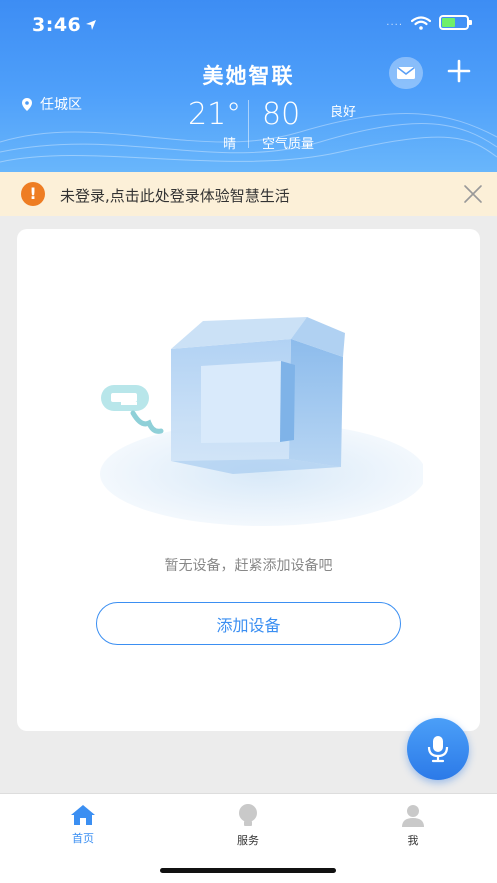 This screenshot has width=497, height=883. What do you see at coordinates (343, 112) in the screenshot?
I see `aqi-level: 良好` at bounding box center [343, 112].